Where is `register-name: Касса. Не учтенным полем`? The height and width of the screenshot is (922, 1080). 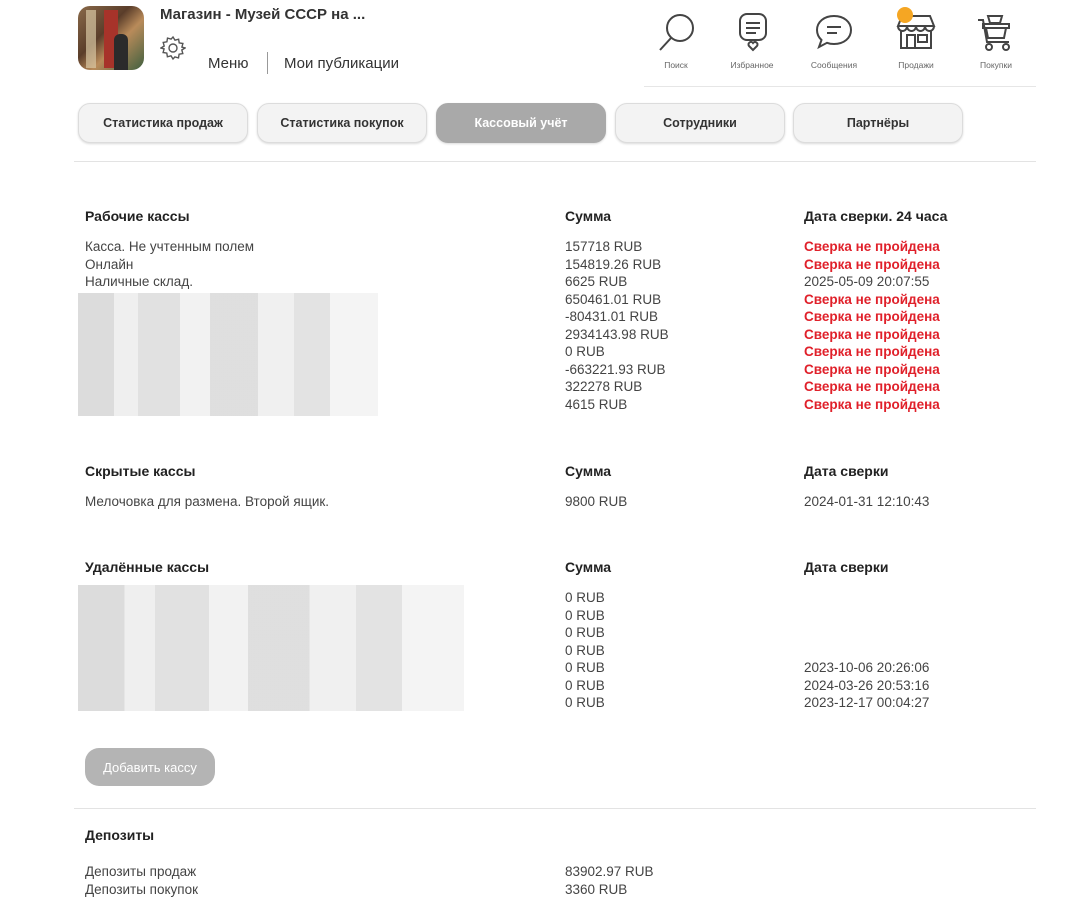 register-name: Касса. Не учтенным полем is located at coordinates (169, 247).